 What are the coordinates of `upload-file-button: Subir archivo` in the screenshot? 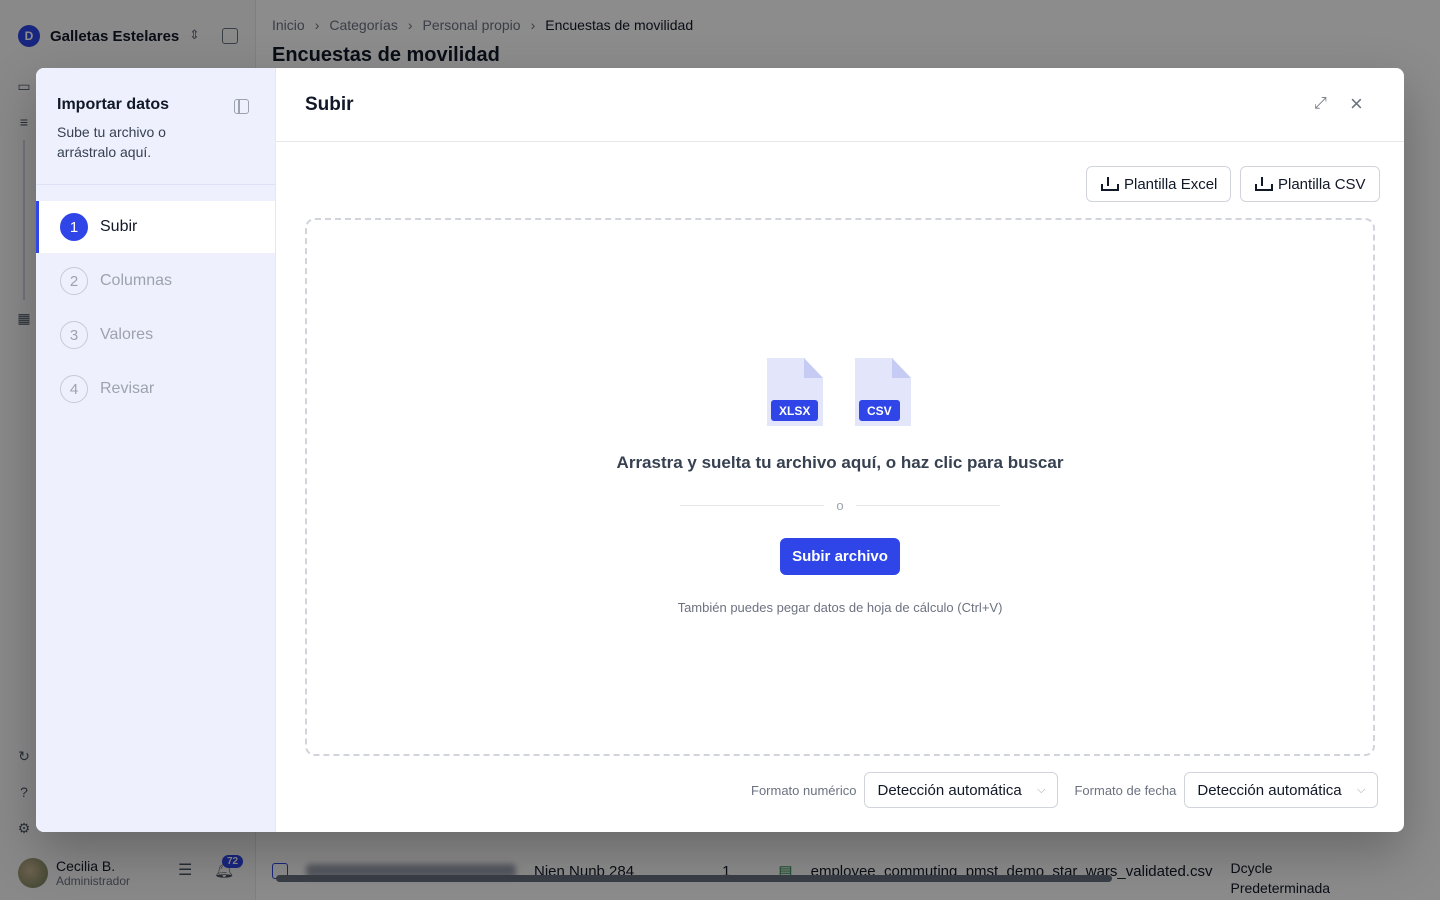 It's located at (840, 556).